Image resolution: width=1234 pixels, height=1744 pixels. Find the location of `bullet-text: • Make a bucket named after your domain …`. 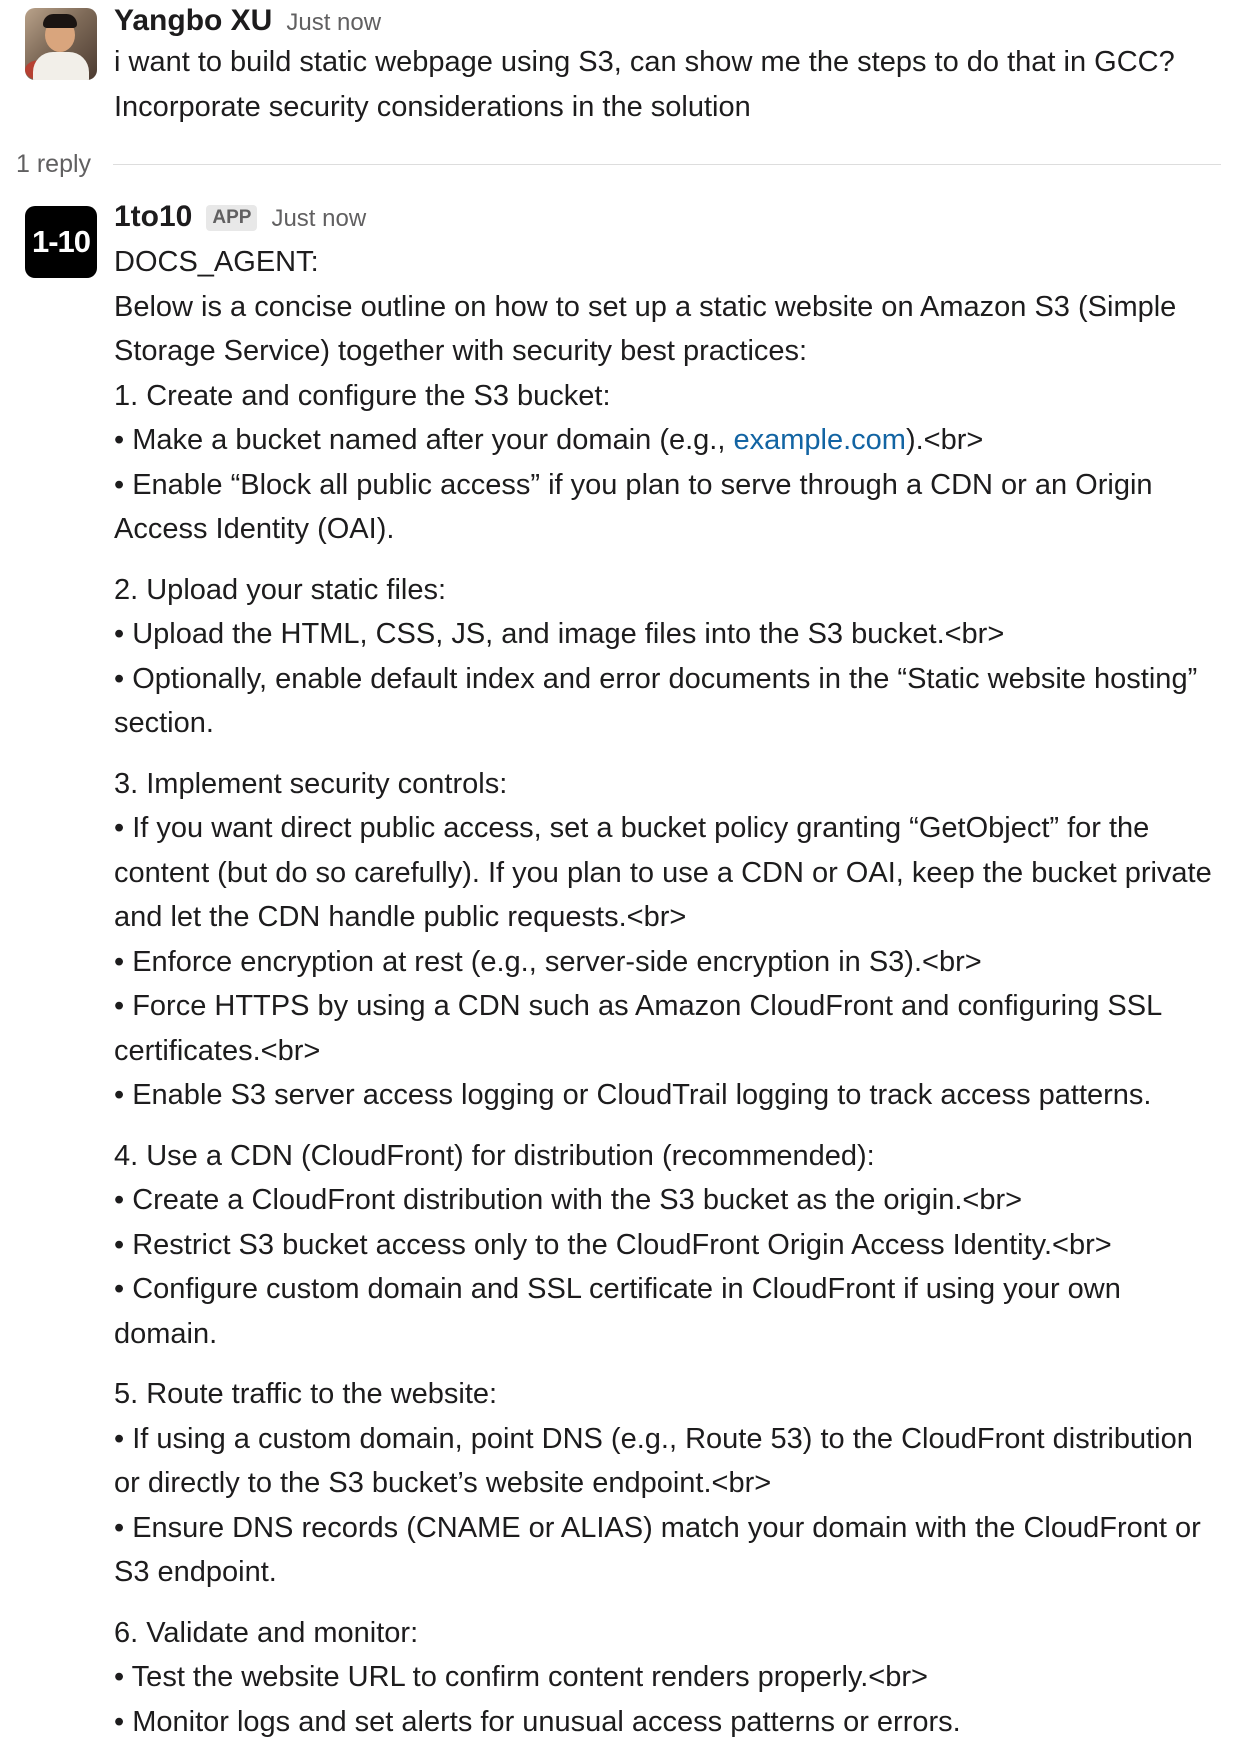

bullet-text: • Make a bucket named after your domain … is located at coordinates (423, 440).